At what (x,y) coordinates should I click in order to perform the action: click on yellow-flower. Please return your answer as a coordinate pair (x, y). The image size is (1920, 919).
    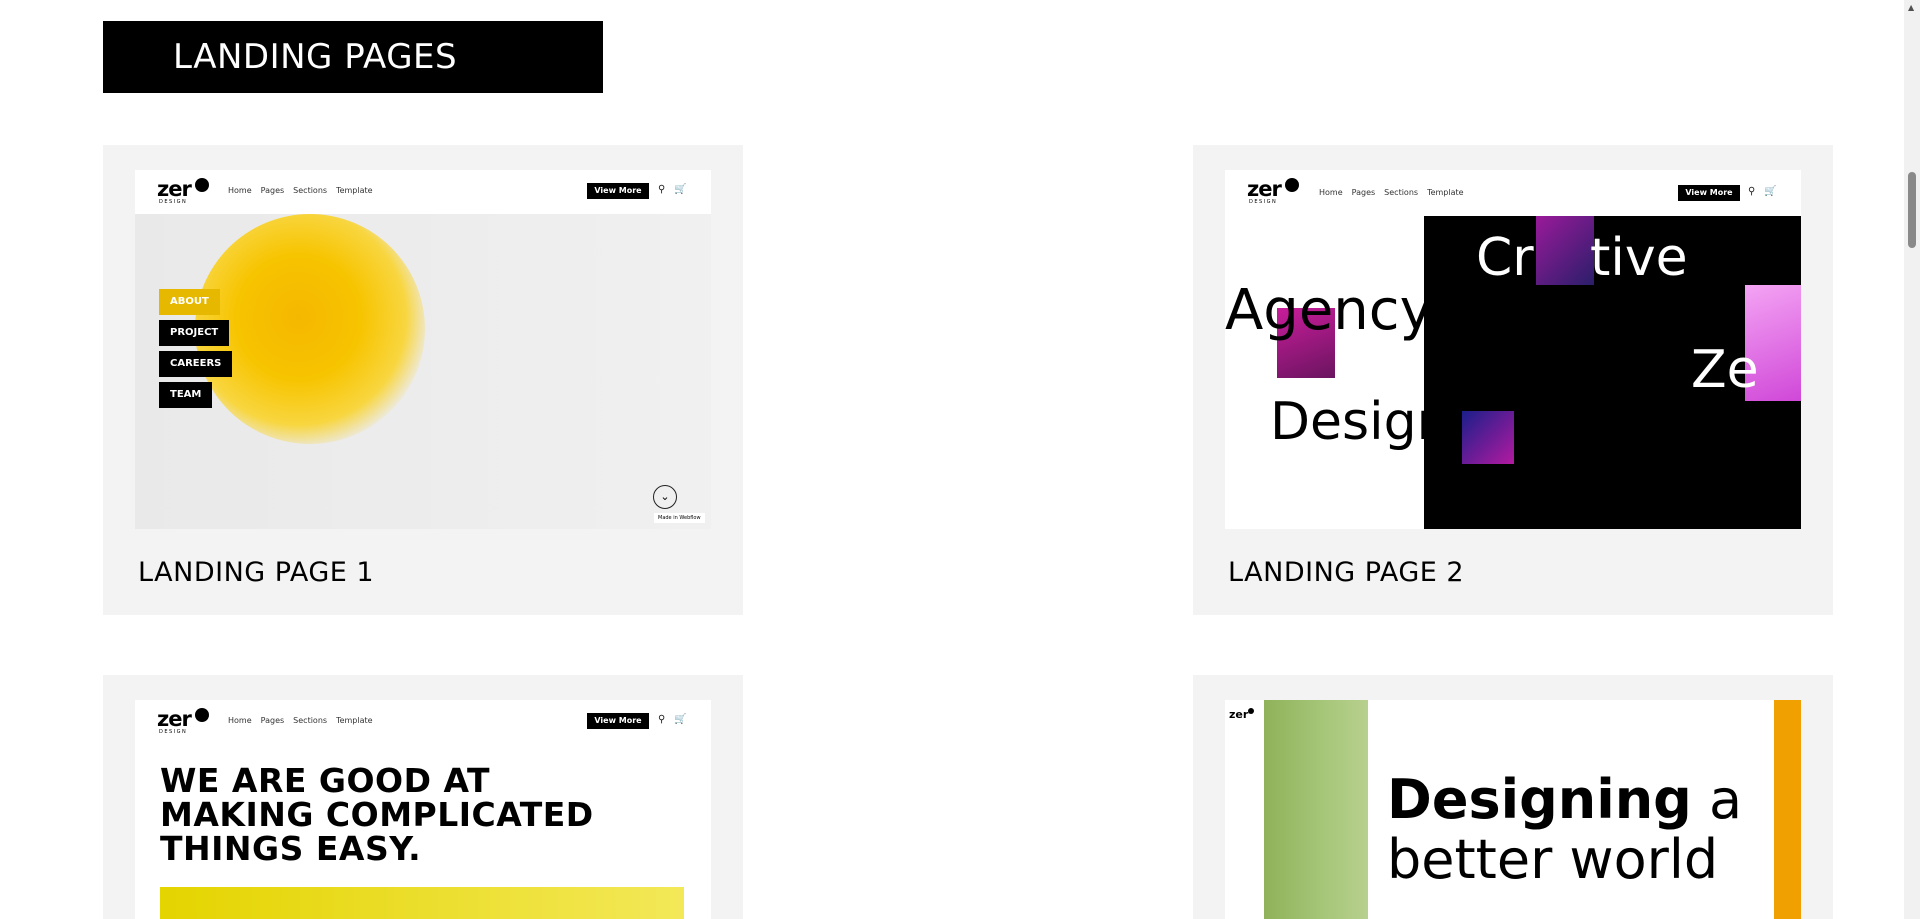
    Looking at the image, I should click on (310, 329).